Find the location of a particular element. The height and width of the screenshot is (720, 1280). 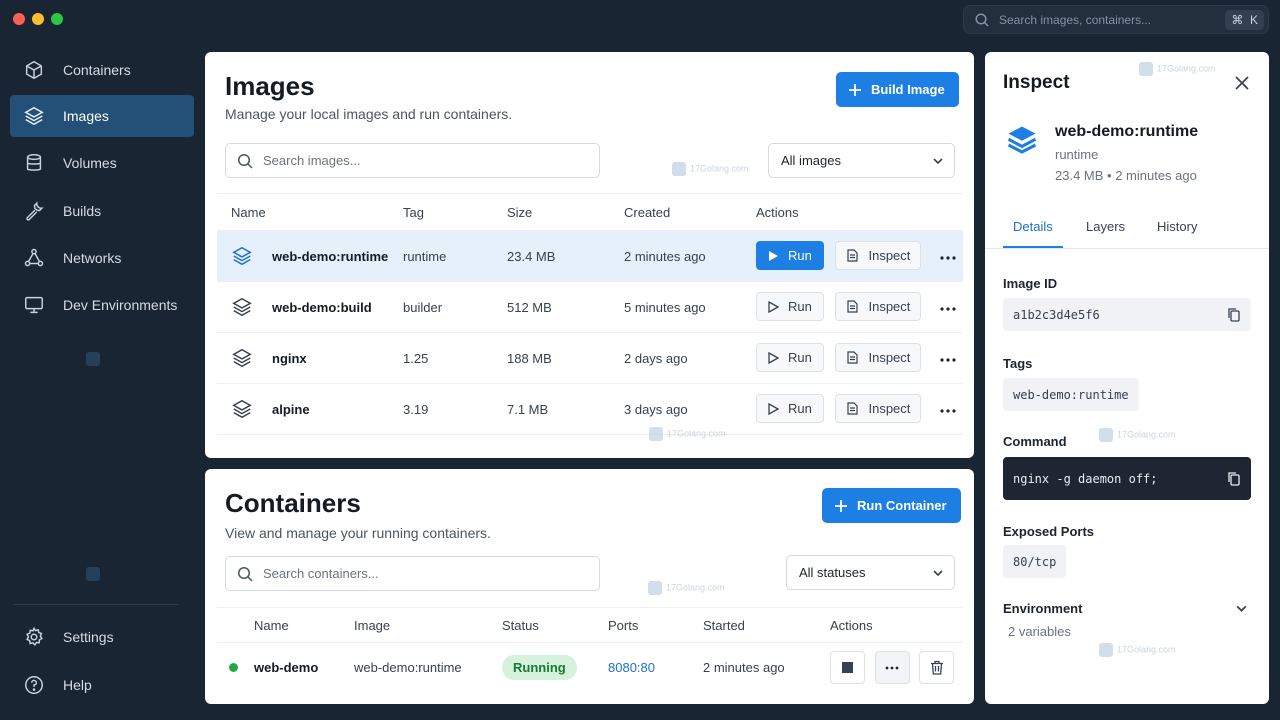

sidebar-item-builds: Builds is located at coordinates (102, 211).